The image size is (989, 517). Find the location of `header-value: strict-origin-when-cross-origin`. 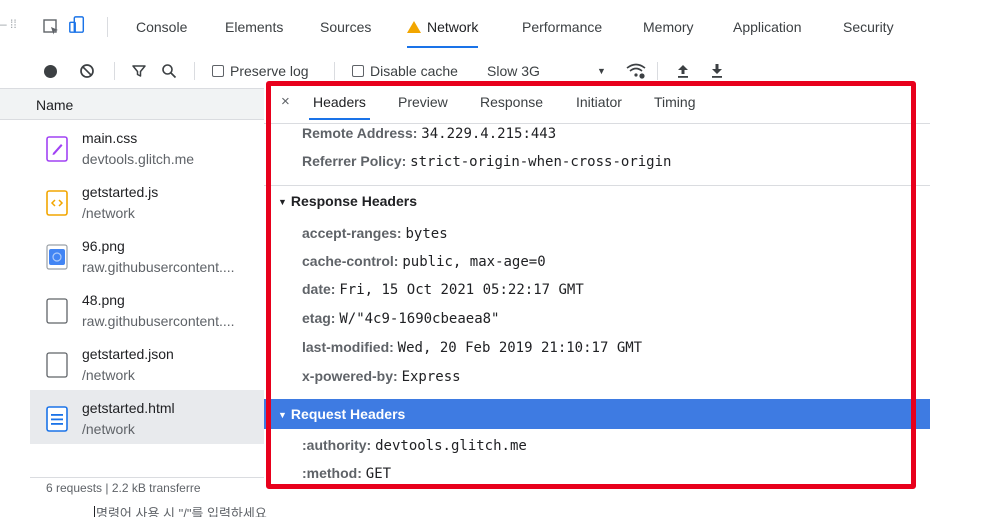

header-value: strict-origin-when-cross-origin is located at coordinates (541, 162).